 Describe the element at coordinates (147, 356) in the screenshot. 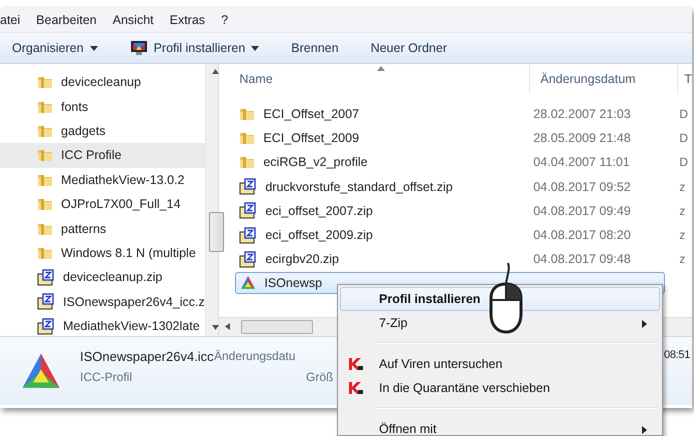

I see `file-name: ISOnewspaper26v4.icc` at that location.